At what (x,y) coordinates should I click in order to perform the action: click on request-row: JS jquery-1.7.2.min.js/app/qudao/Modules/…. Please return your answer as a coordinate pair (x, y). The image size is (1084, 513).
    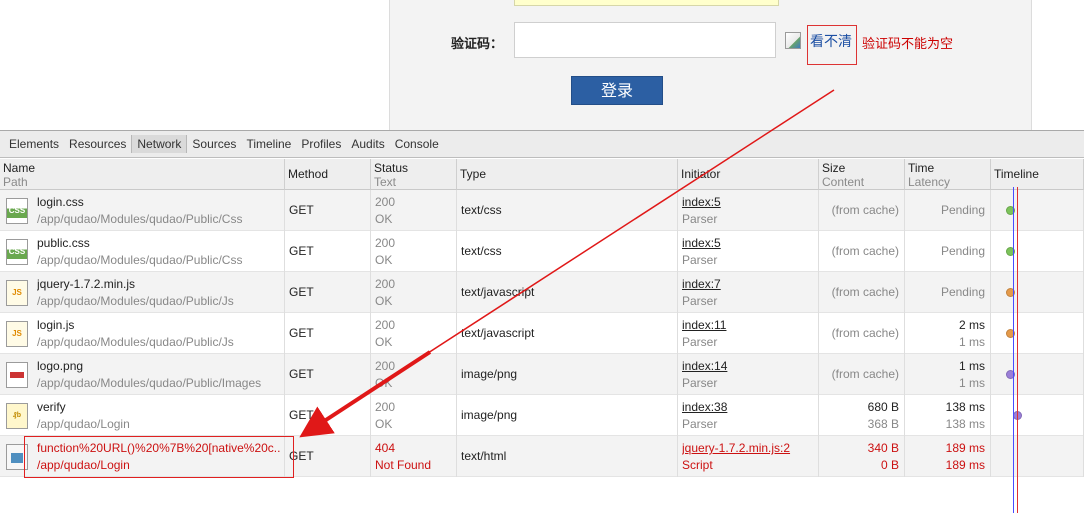
    Looking at the image, I should click on (542, 292).